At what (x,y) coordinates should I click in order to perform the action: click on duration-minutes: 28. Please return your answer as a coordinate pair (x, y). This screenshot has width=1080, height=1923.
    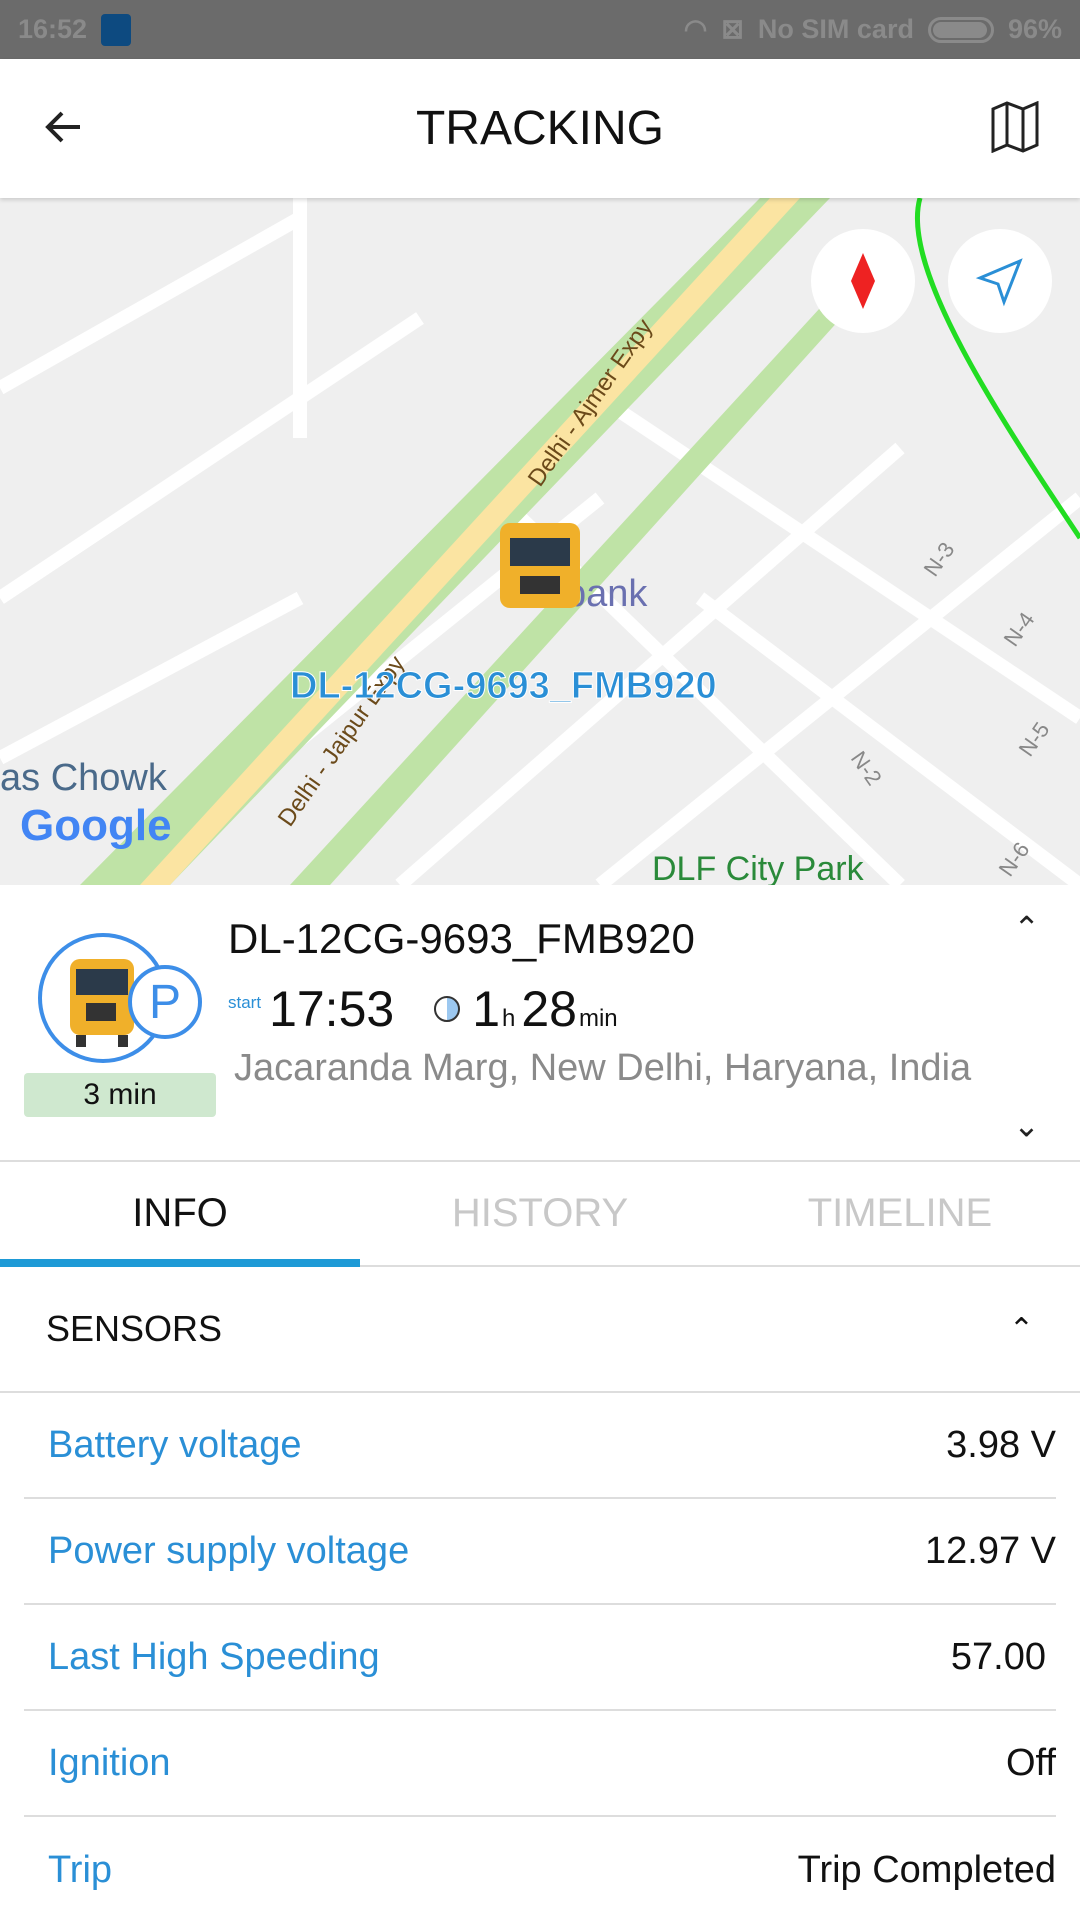
    Looking at the image, I should click on (549, 1009).